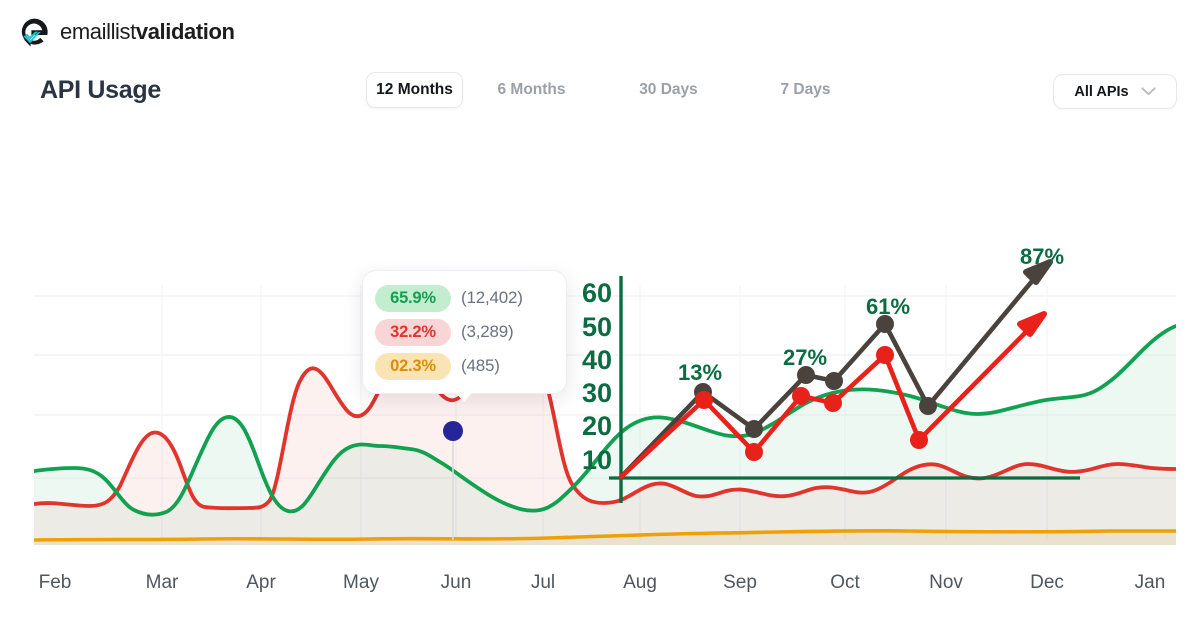 The image size is (1200, 630). Describe the element at coordinates (413, 332) in the screenshot. I see `tooltip-percent-invalid: 32.2%` at that location.